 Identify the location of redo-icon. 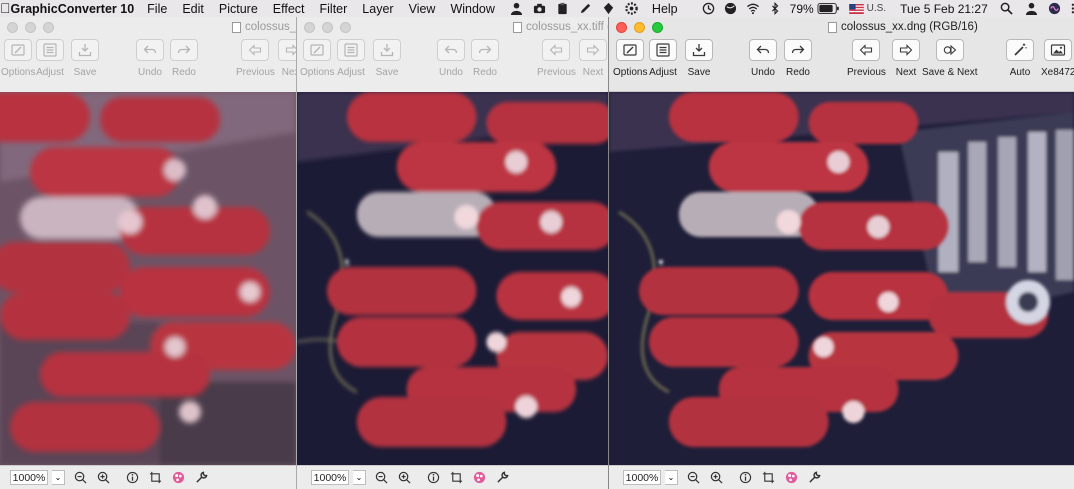
(485, 50).